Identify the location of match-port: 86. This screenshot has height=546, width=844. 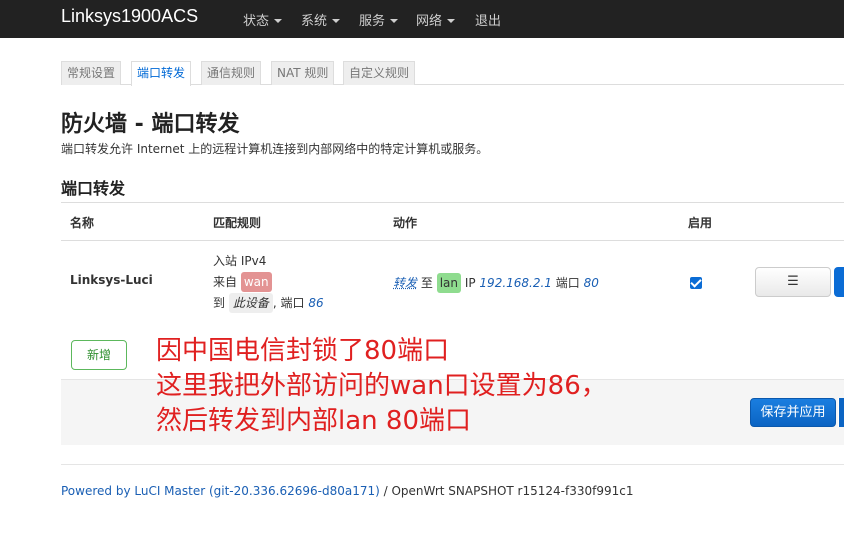
(316, 303).